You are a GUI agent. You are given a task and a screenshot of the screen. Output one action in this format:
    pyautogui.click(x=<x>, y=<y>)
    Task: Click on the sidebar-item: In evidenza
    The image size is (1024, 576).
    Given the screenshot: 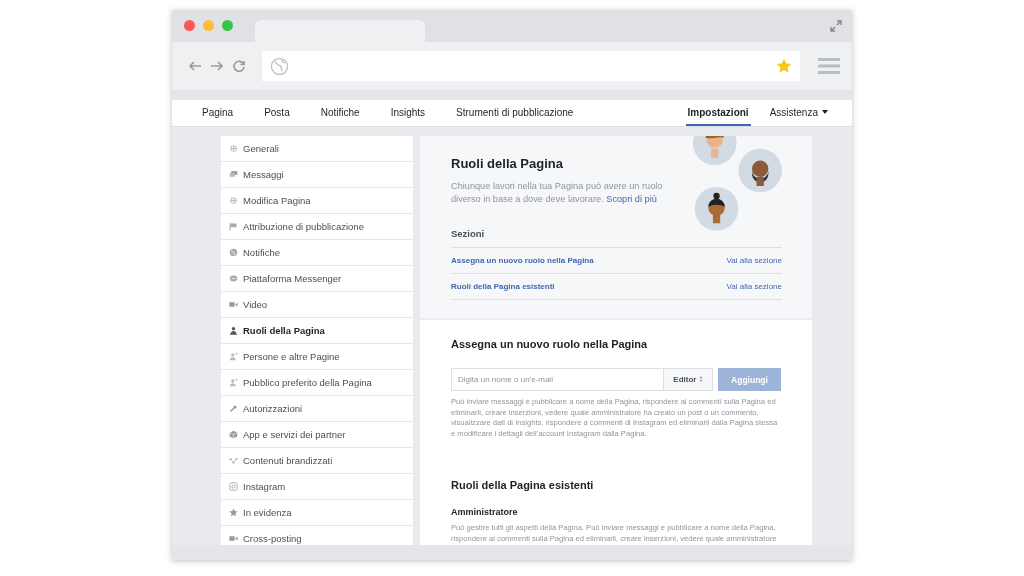 What is the action you would take?
    pyautogui.click(x=317, y=513)
    